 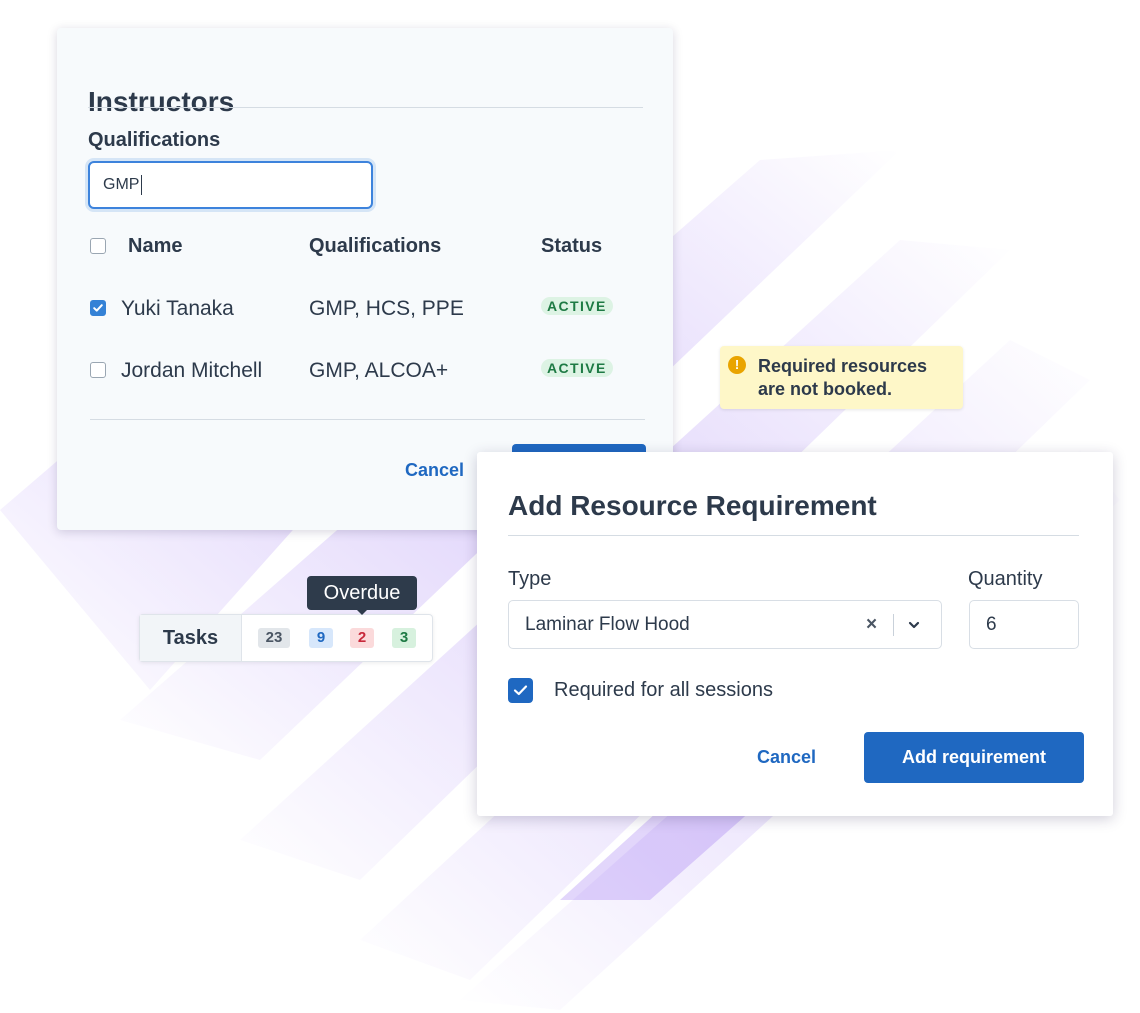 What do you see at coordinates (1024, 624) in the screenshot?
I see `quantity-input: 6` at bounding box center [1024, 624].